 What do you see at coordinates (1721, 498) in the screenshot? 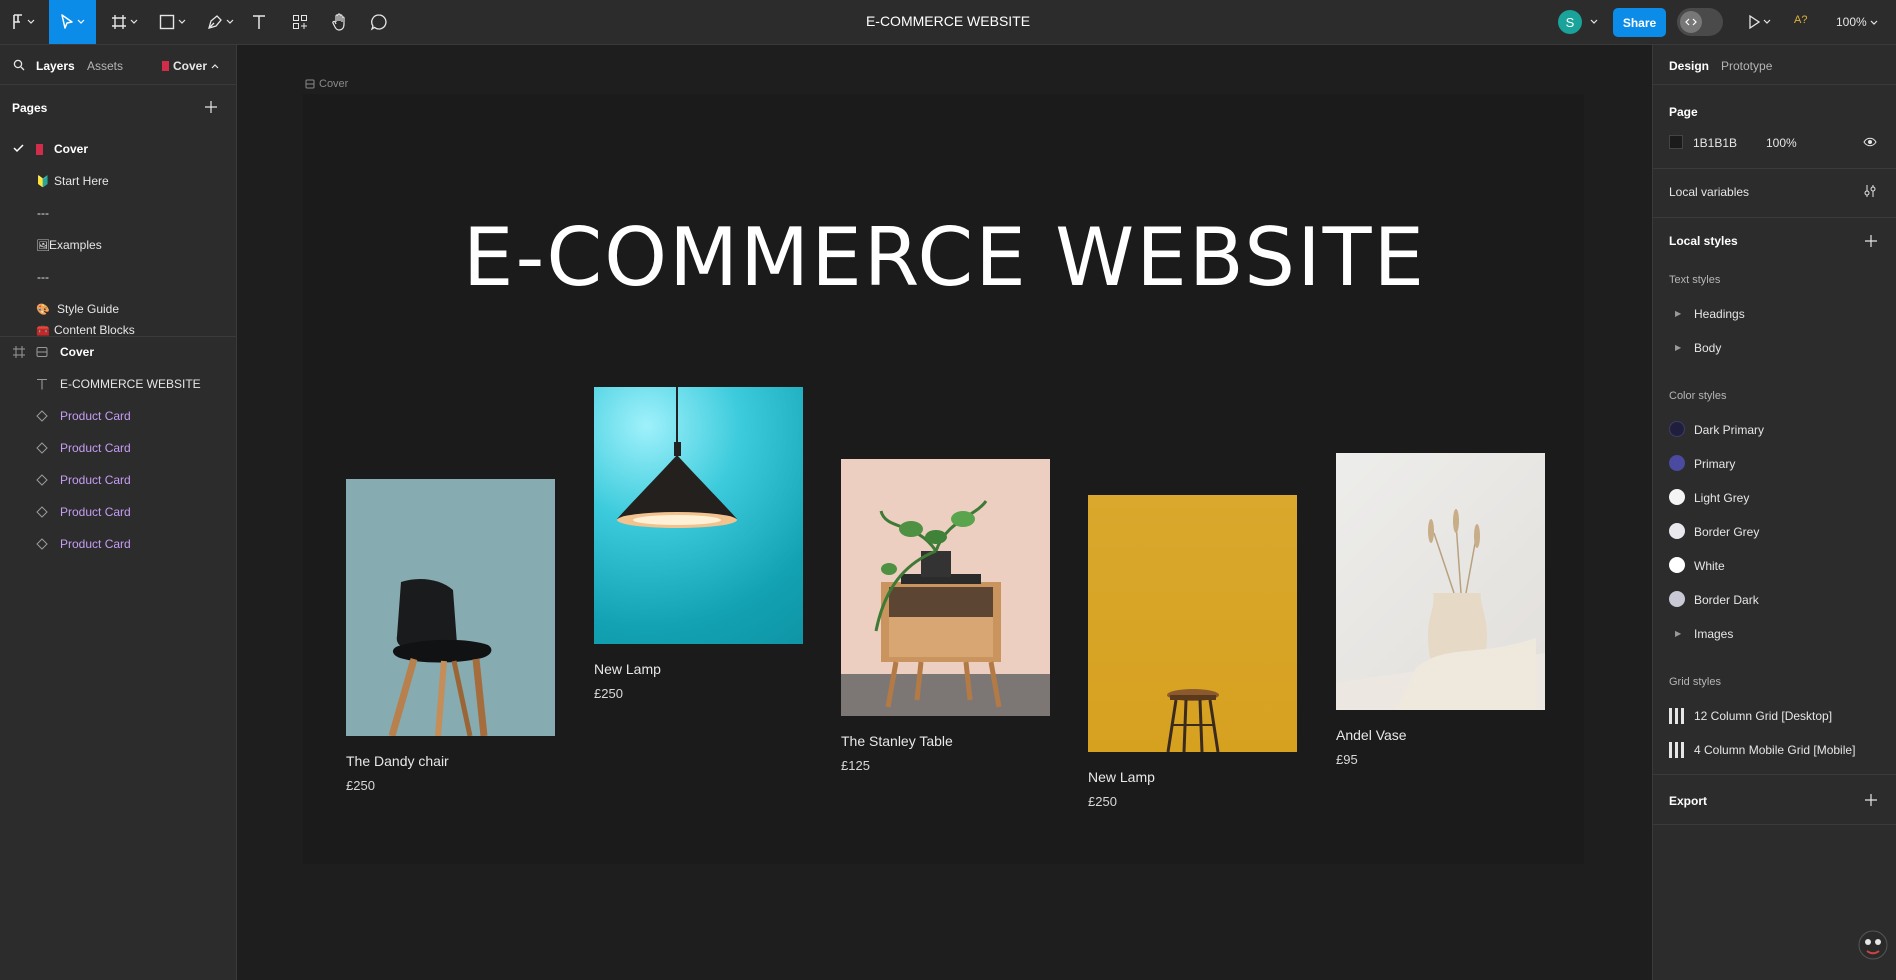
I see `color-style-name: Light Grey` at bounding box center [1721, 498].